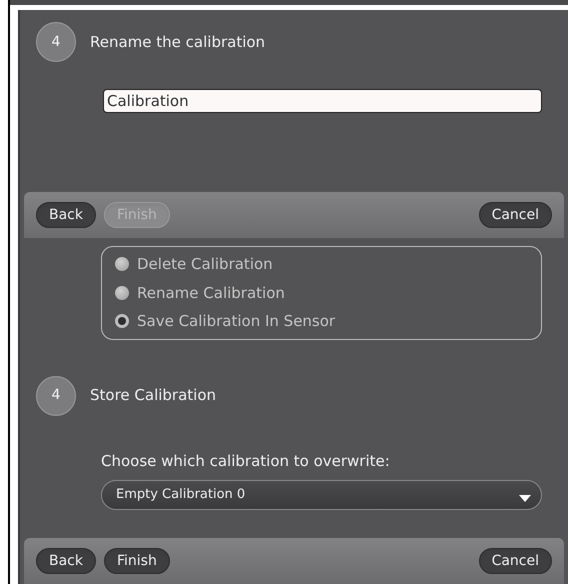 The image size is (568, 584). I want to click on wizard-button: Finish, so click(137, 561).